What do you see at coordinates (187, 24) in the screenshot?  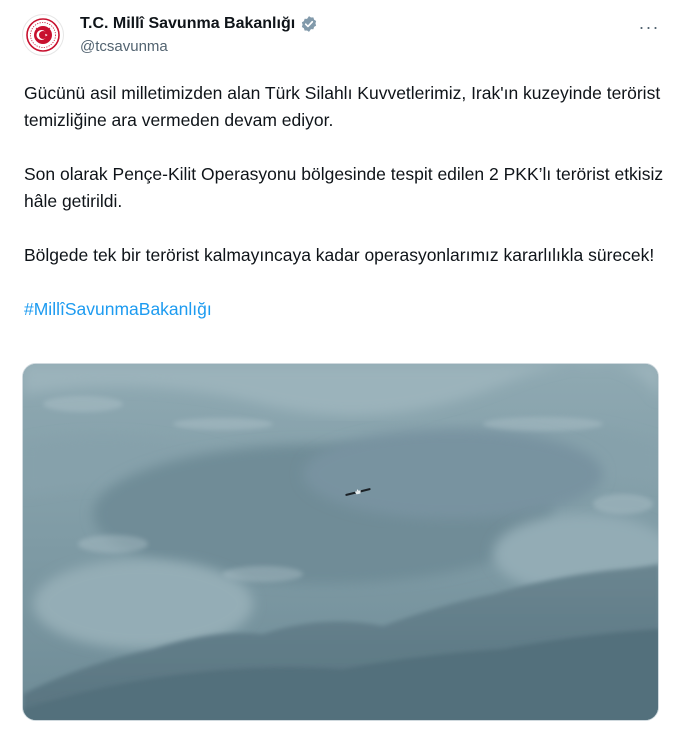 I see `display-name: T.C. Millî Savunma Bakanlığı` at bounding box center [187, 24].